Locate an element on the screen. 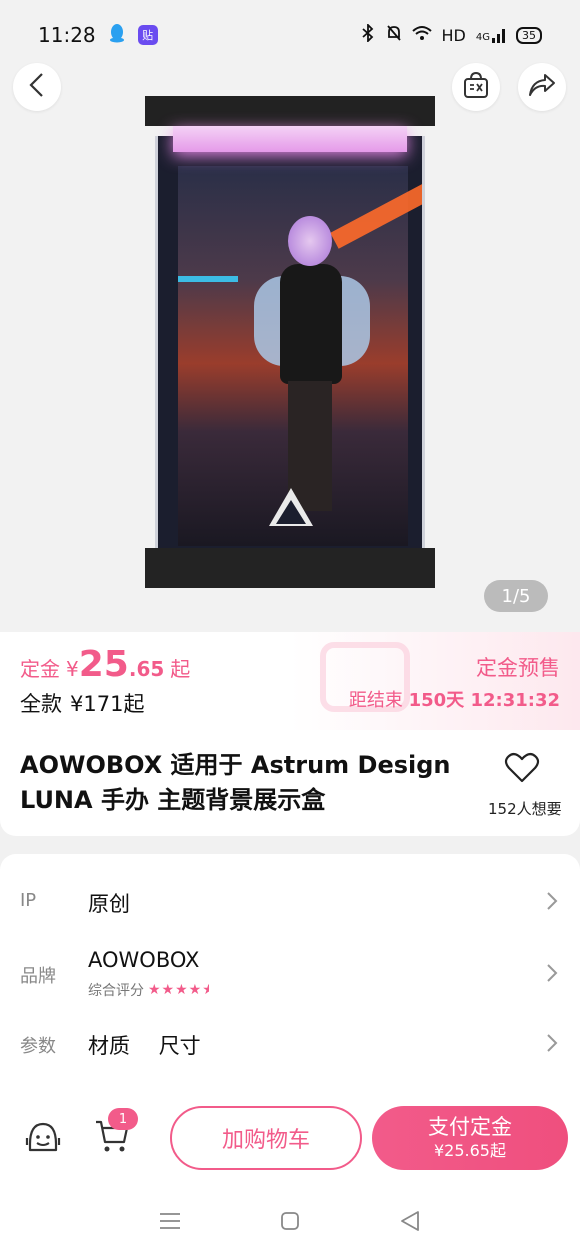  rating-label: 综合评分 is located at coordinates (116, 991).